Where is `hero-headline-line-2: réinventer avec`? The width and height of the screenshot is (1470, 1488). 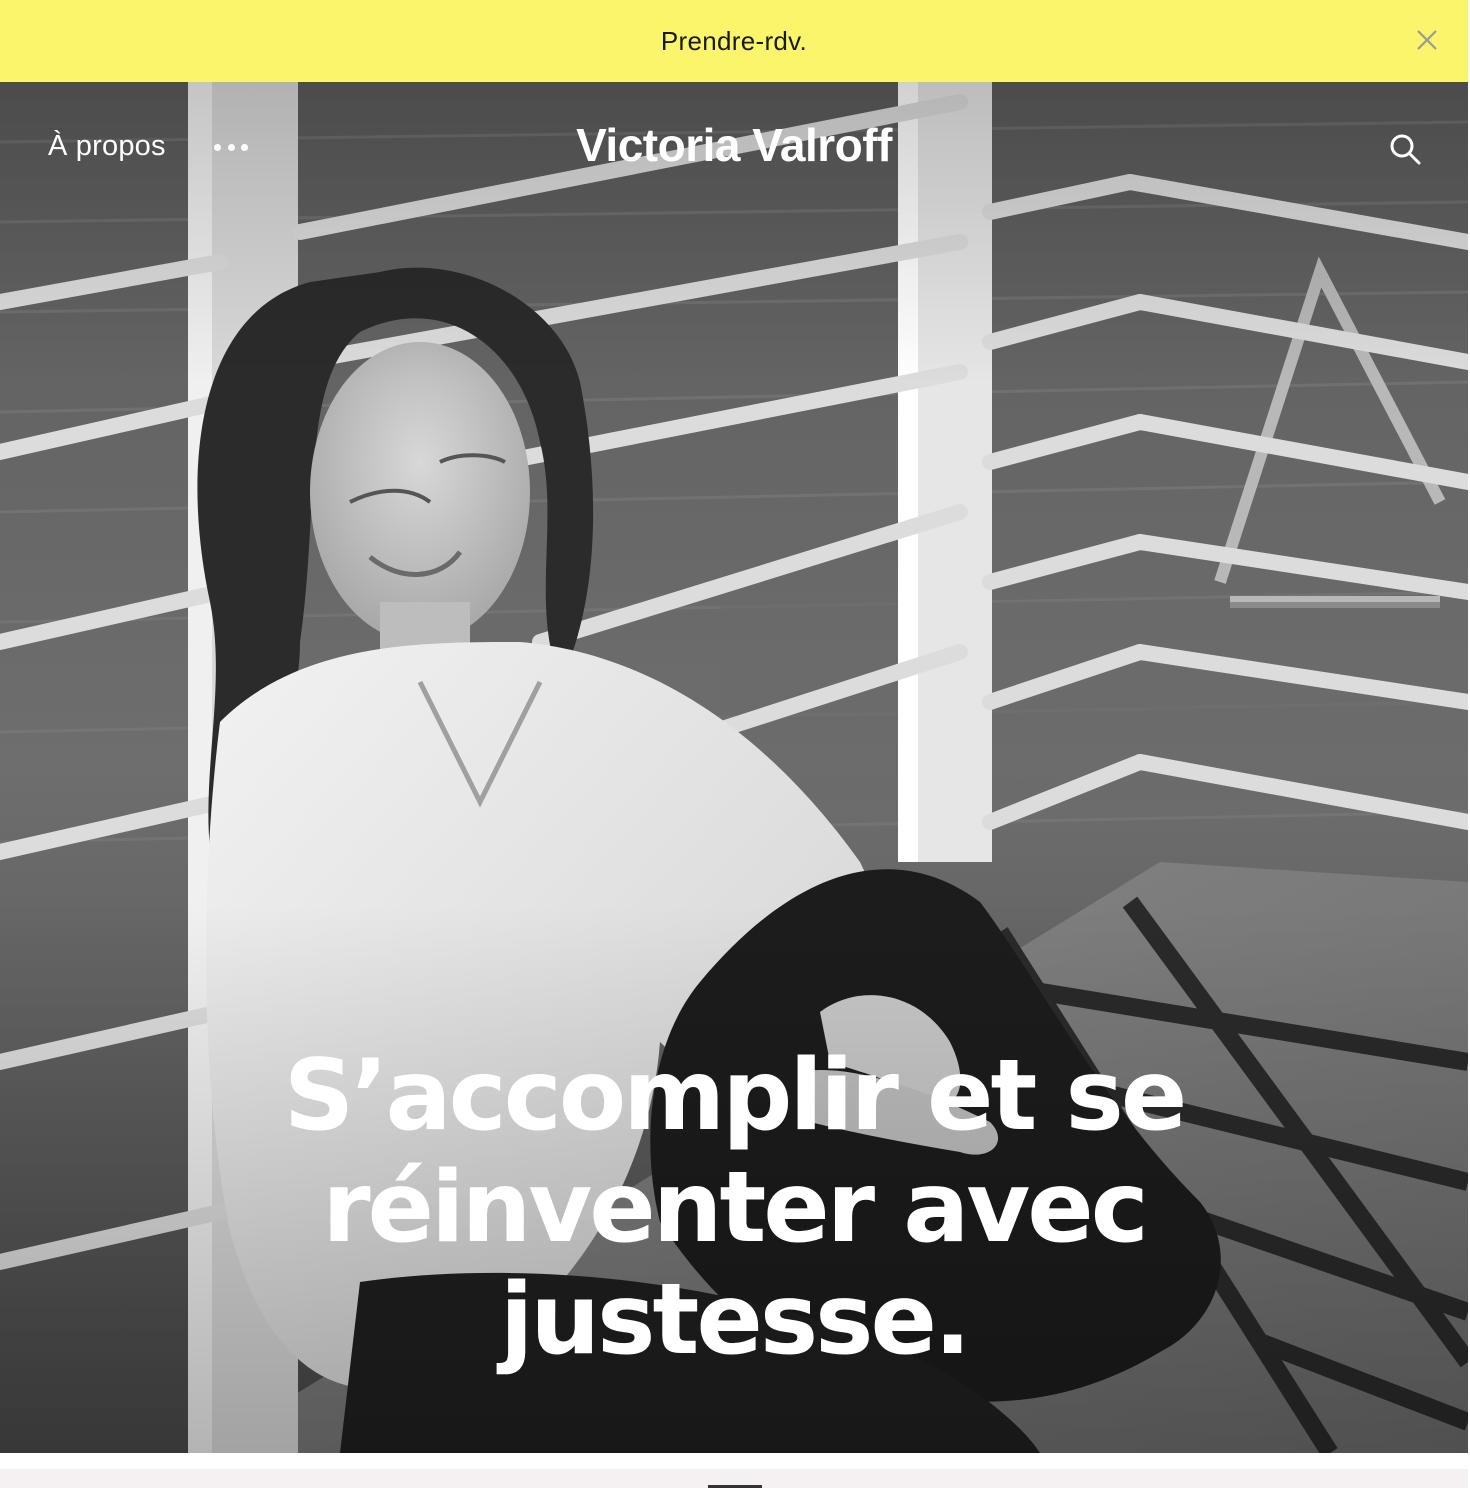 hero-headline-line-2: réinventer avec is located at coordinates (735, 1208).